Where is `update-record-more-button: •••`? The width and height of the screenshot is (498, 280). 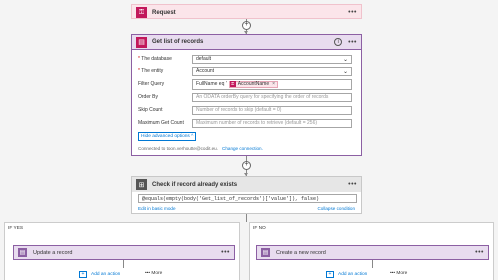
update-record-more-button: ••• is located at coordinates (225, 252).